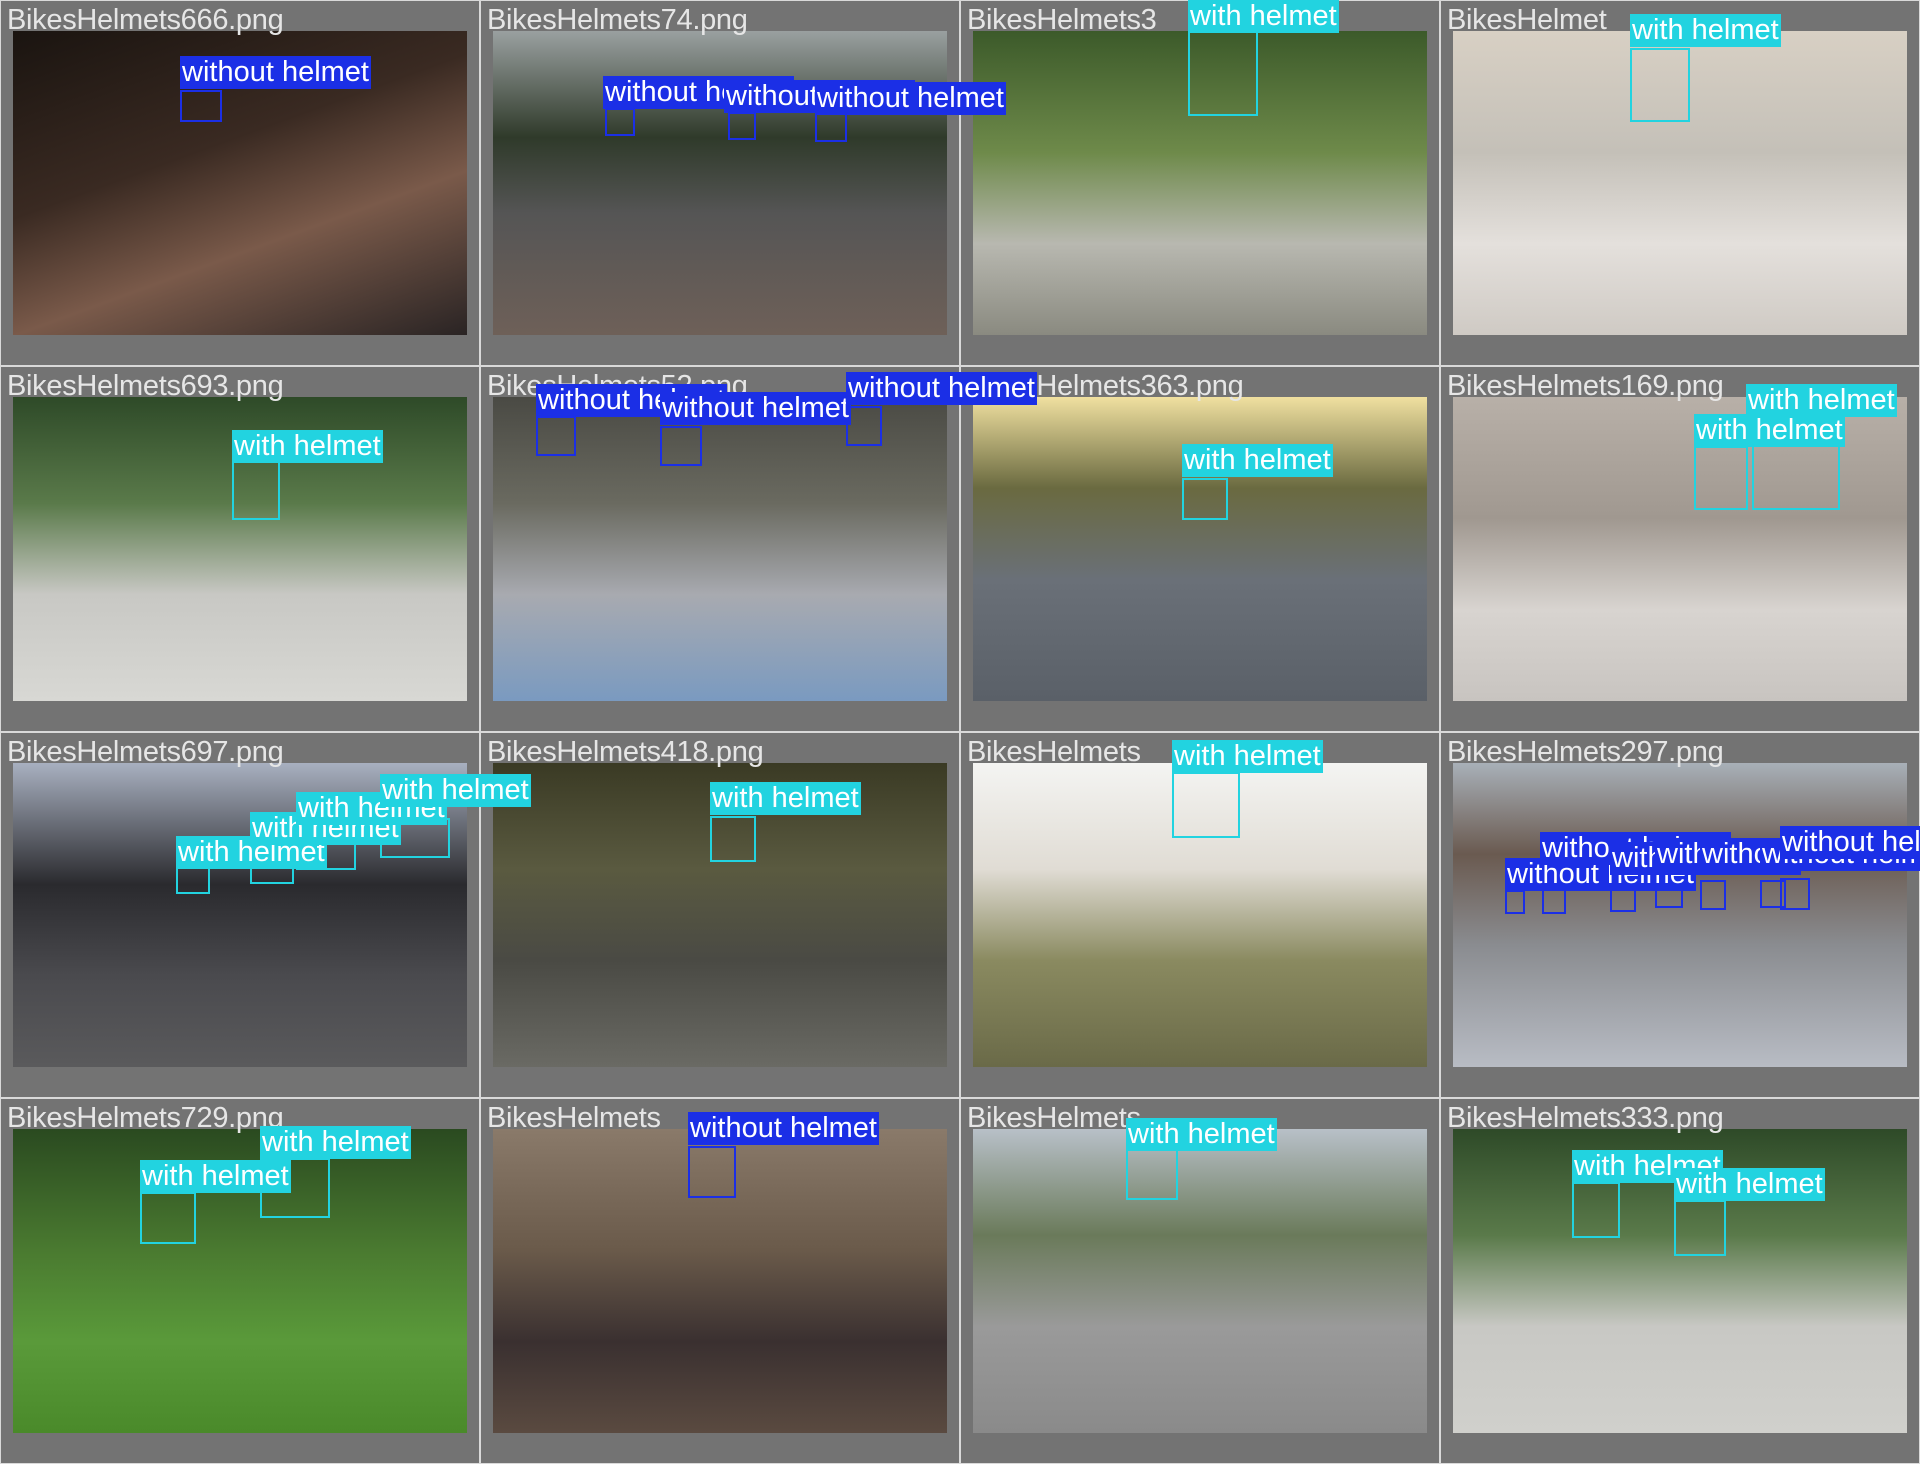 The image size is (1920, 1464). I want to click on grid-tile: BikesHelmets297.png, so click(1680, 915).